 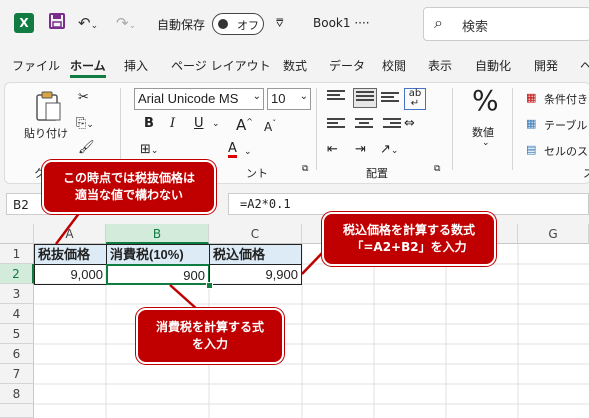 I want to click on callout-line: 適当な値で構わない, so click(x=128, y=195).